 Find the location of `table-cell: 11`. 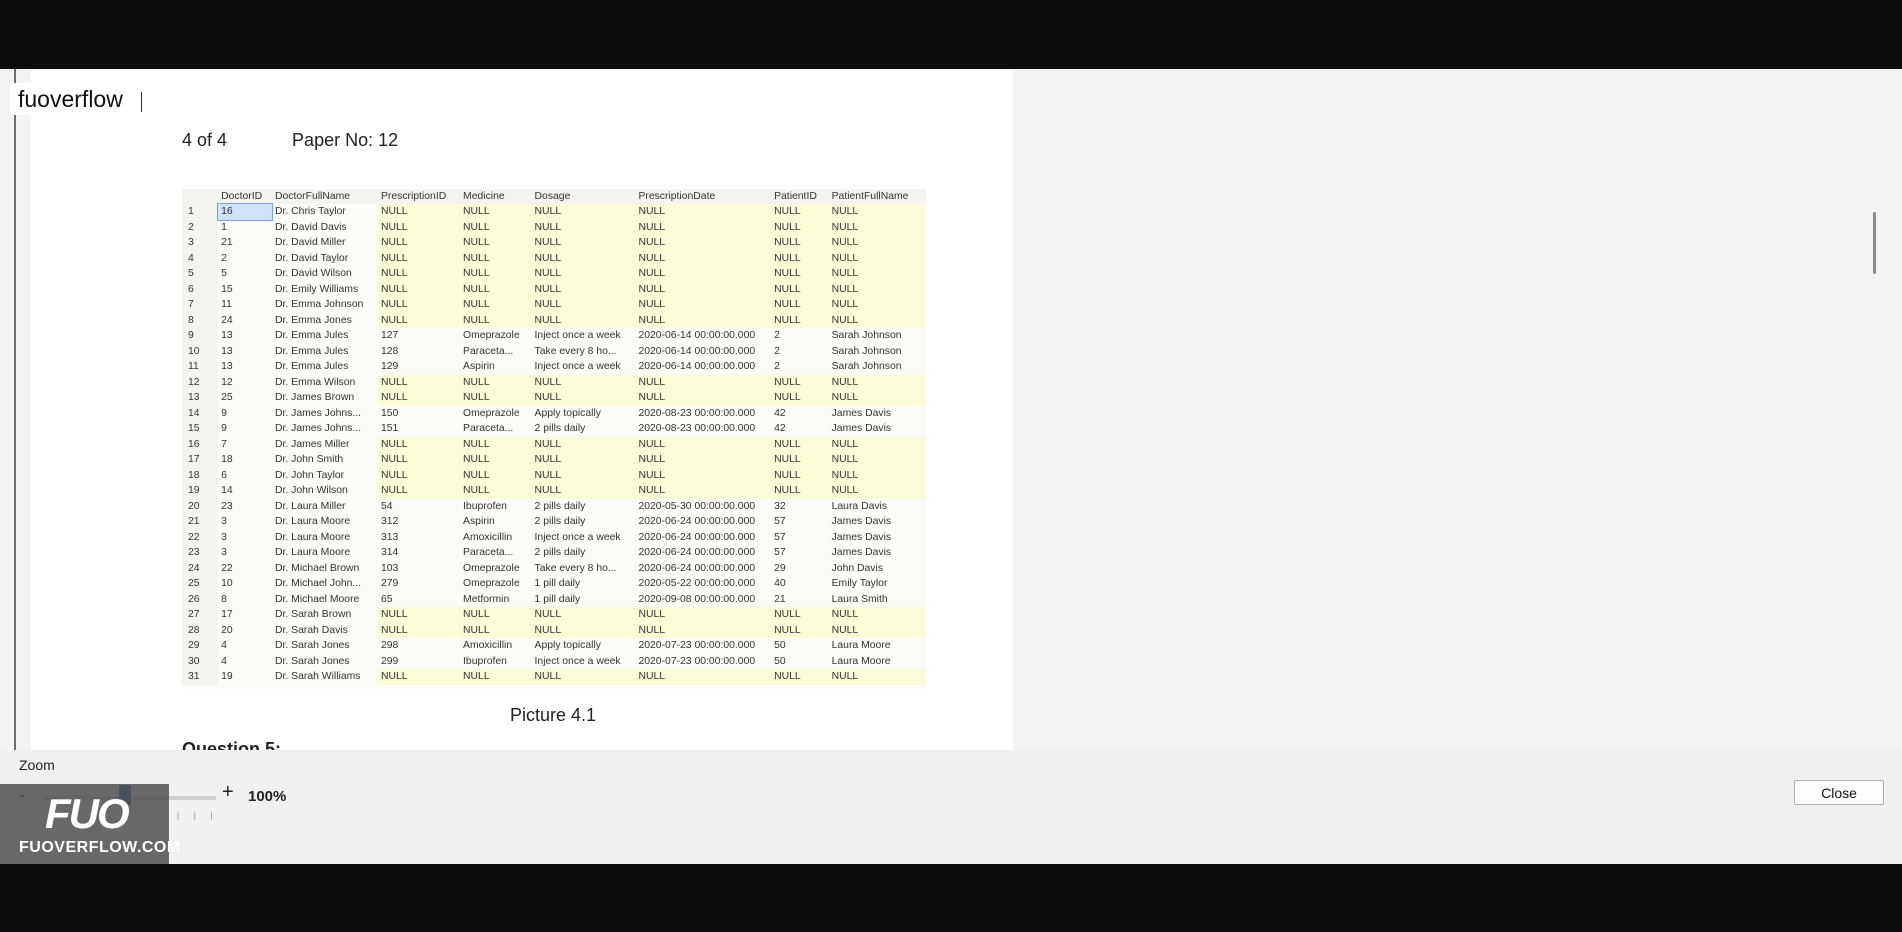

table-cell: 11 is located at coordinates (245, 305).